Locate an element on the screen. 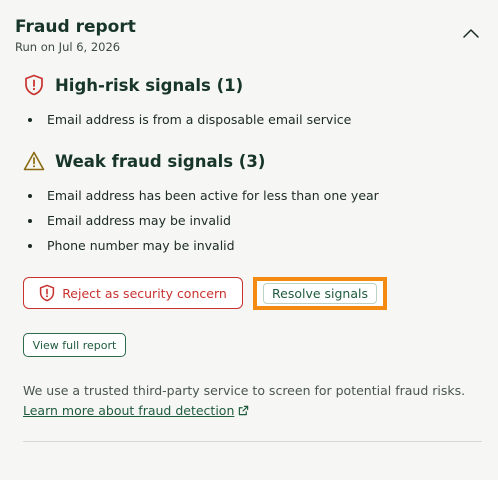 The height and width of the screenshot is (480, 498). page-title: Fraud report is located at coordinates (75, 27).